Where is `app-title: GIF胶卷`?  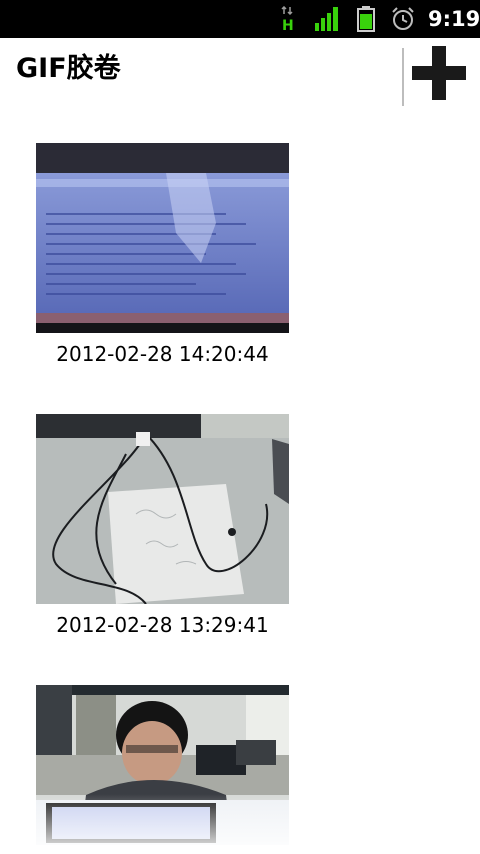
app-title: GIF胶卷 is located at coordinates (68, 68).